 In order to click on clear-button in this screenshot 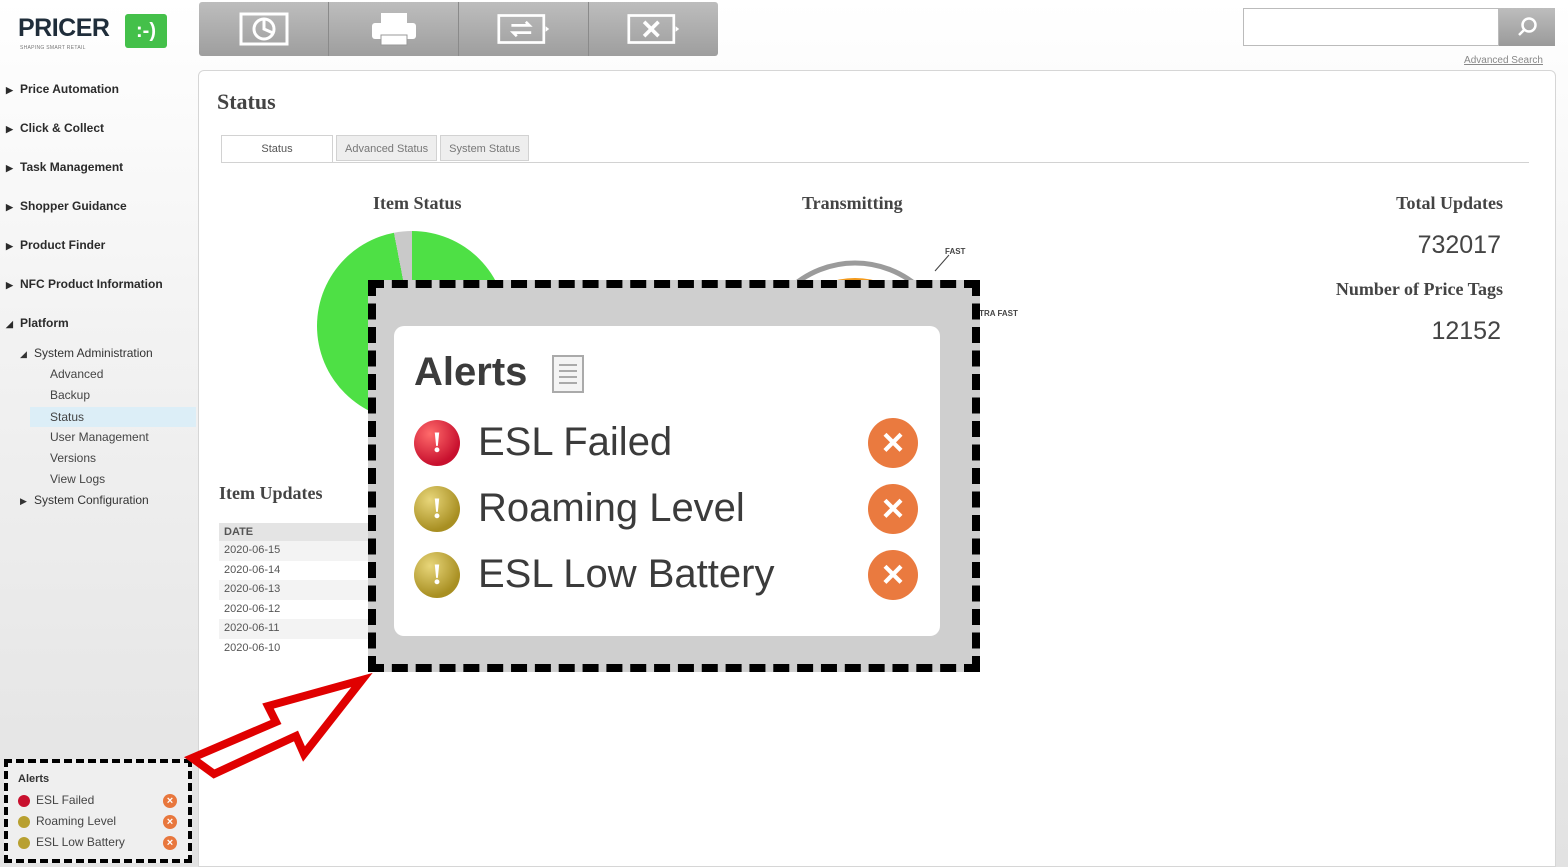, I will do `click(653, 29)`.